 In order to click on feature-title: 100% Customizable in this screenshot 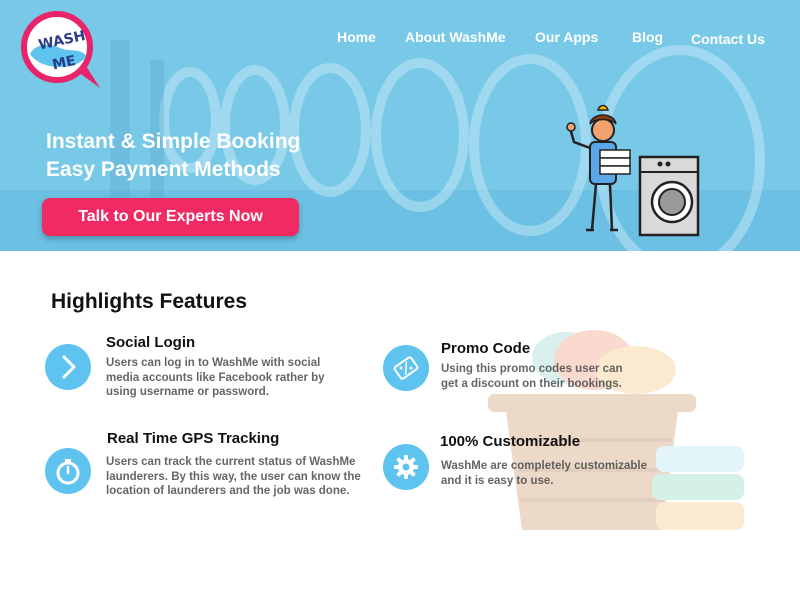, I will do `click(510, 441)`.